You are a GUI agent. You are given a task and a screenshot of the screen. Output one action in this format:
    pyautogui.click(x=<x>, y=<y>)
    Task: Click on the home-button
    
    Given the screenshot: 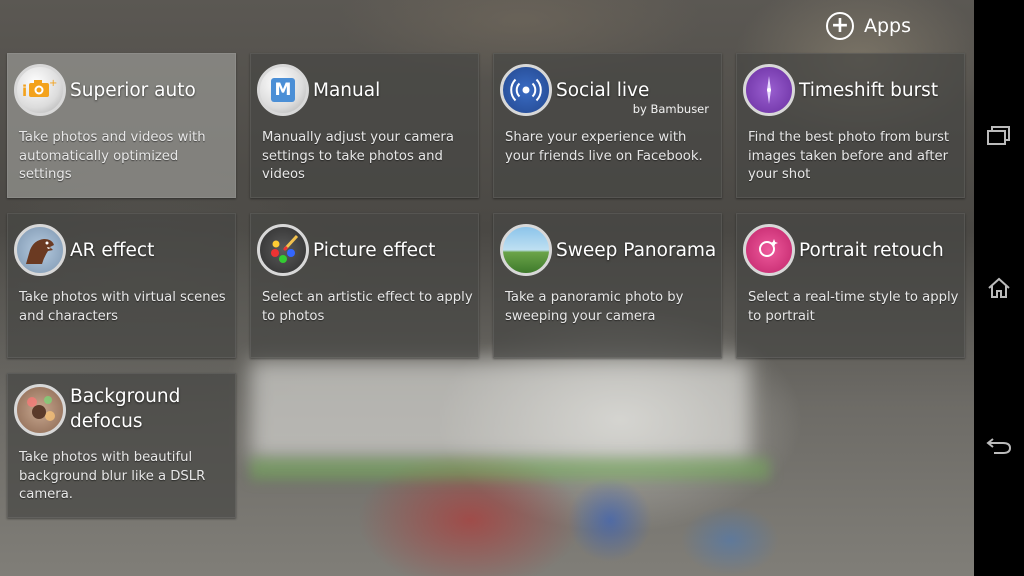 What is the action you would take?
    pyautogui.click(x=999, y=288)
    